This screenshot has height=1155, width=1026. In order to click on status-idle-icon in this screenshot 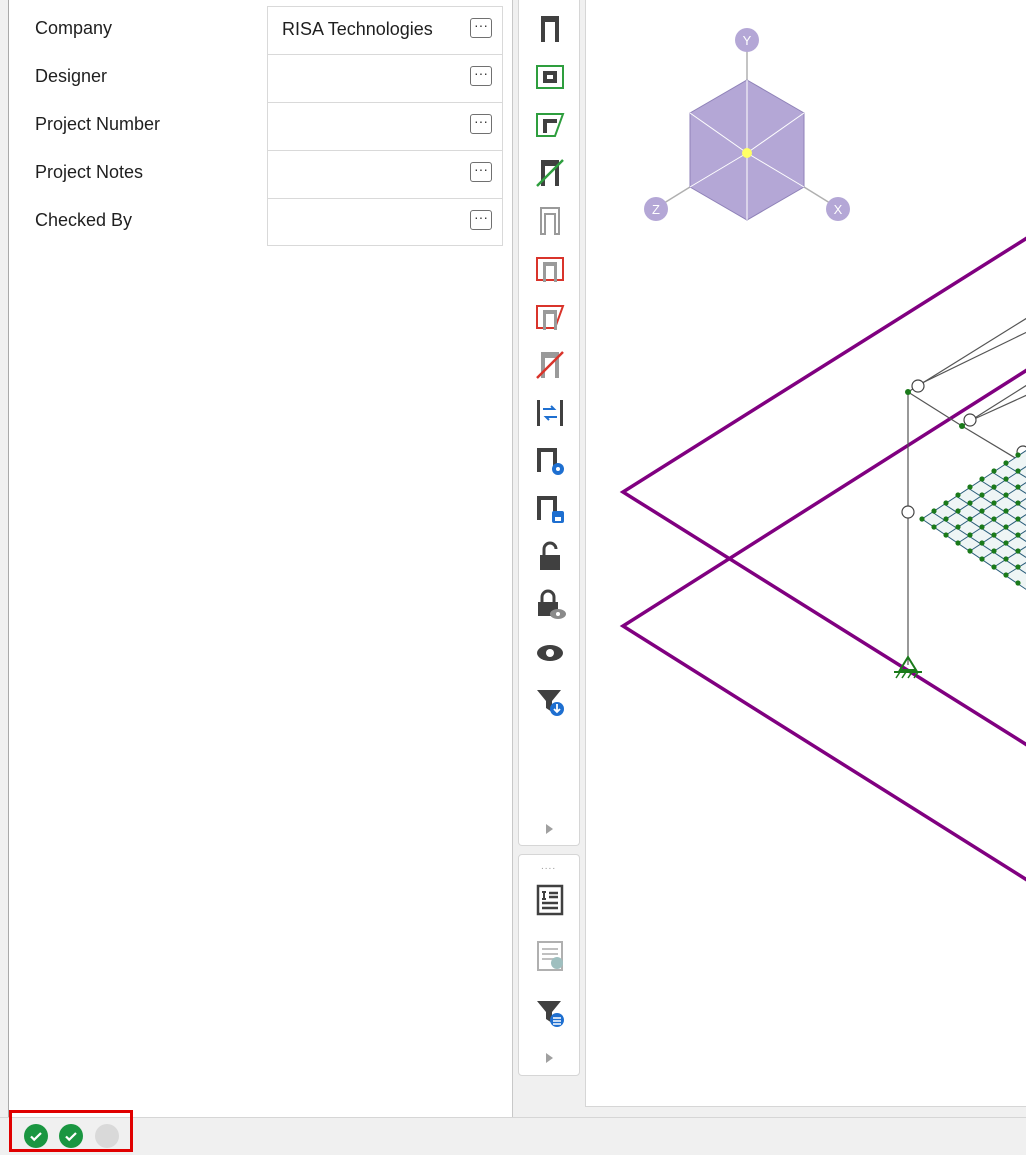, I will do `click(107, 1136)`.